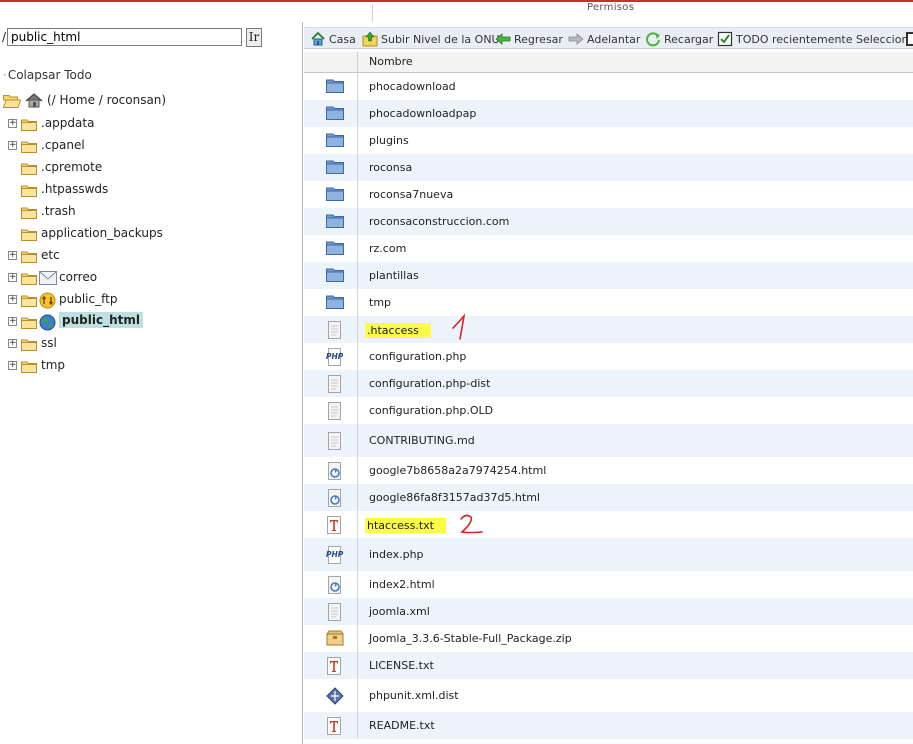 The image size is (913, 744). Describe the element at coordinates (148, 322) in the screenshot. I see `tree-item-public-html: + public_html` at that location.